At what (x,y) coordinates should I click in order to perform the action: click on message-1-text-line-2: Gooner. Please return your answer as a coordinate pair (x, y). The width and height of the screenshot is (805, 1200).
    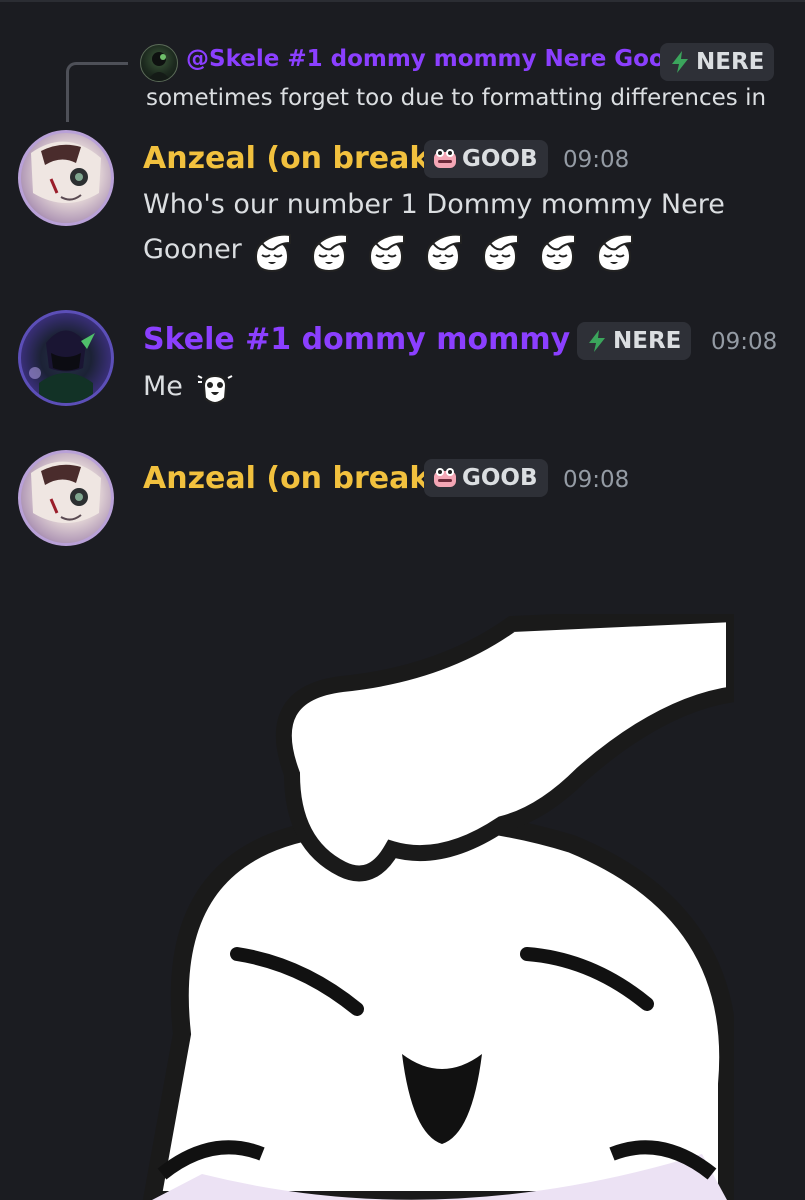
    Looking at the image, I should click on (192, 249).